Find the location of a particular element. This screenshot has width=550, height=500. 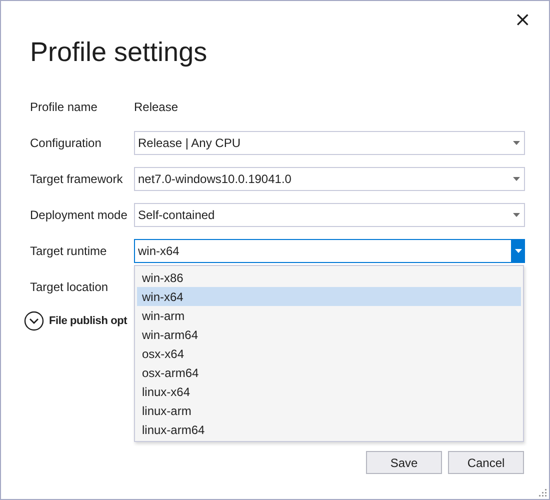

dropdown-option: win-x64 is located at coordinates (329, 296).